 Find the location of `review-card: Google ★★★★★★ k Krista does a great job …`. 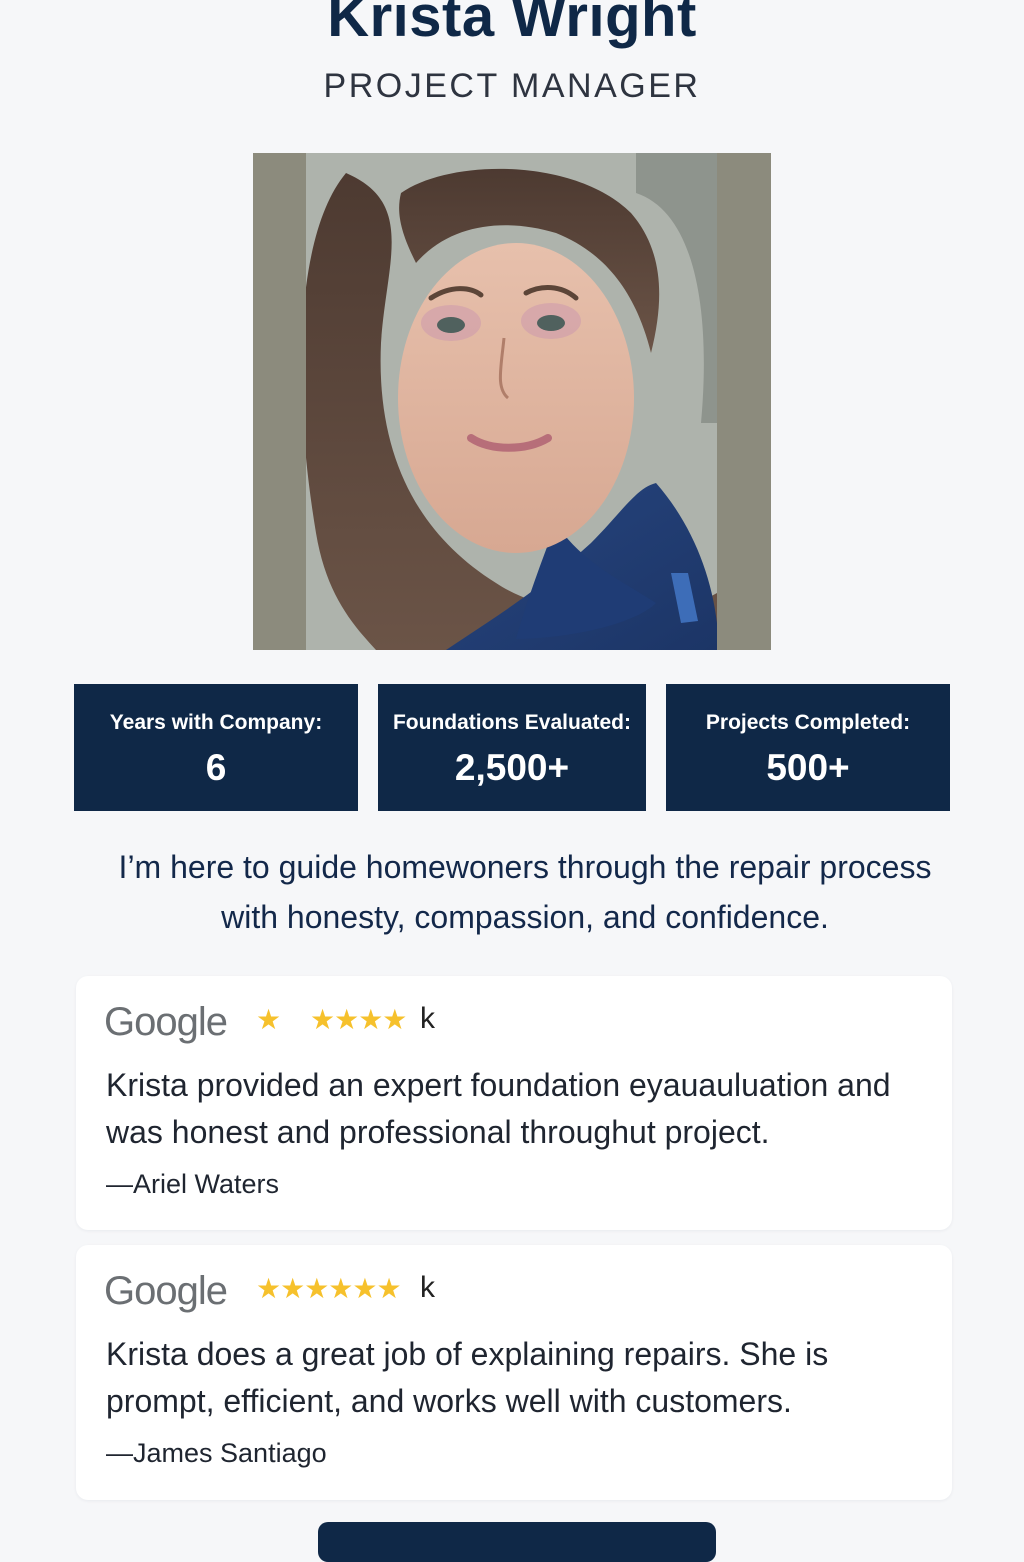

review-card: Google ★★★★★★ k Krista does a great job … is located at coordinates (514, 1372).